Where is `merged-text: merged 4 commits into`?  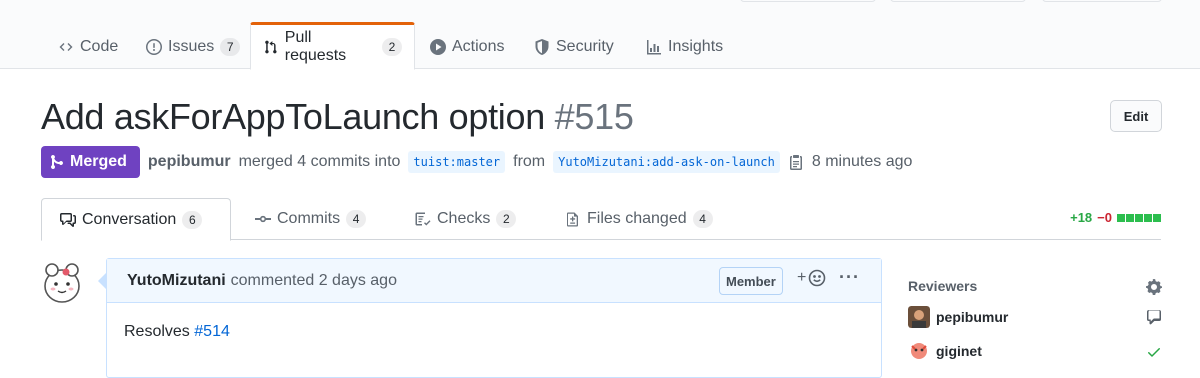
merged-text: merged 4 commits into is located at coordinates (319, 161).